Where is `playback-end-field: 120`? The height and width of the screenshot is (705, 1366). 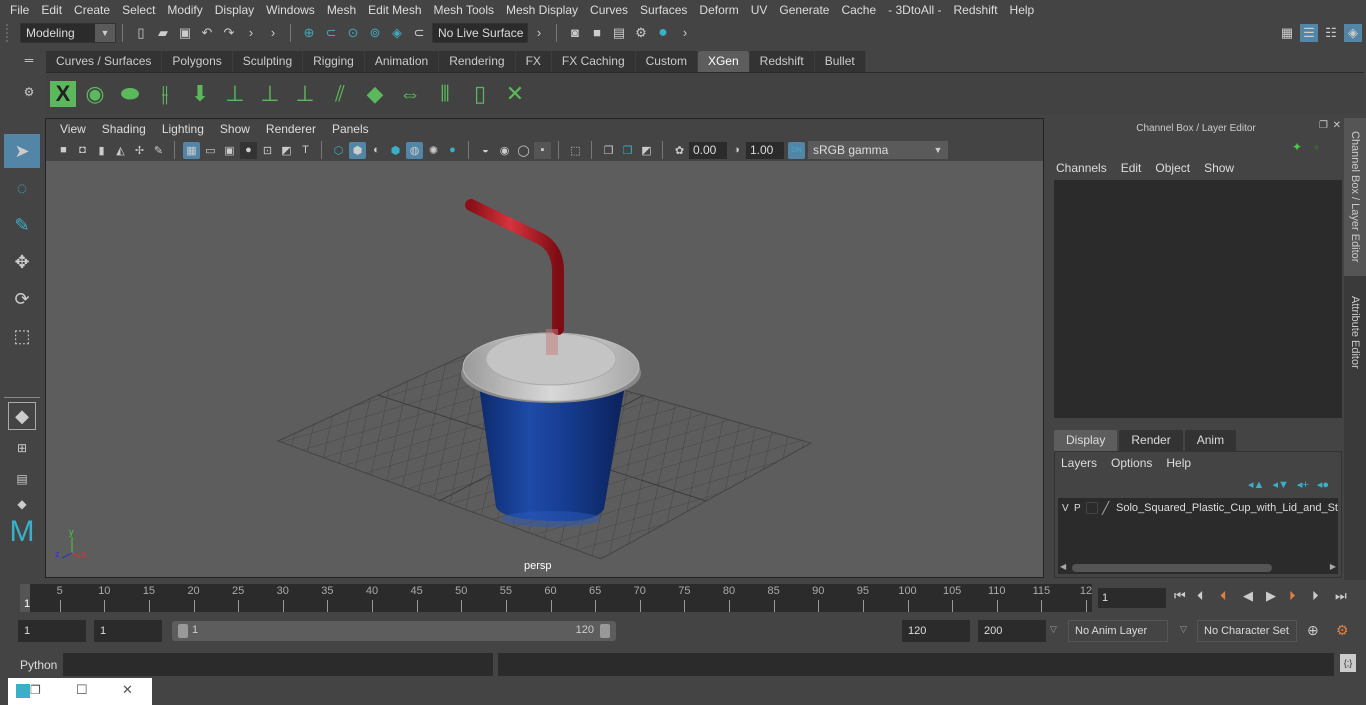
playback-end-field: 120 is located at coordinates (936, 631).